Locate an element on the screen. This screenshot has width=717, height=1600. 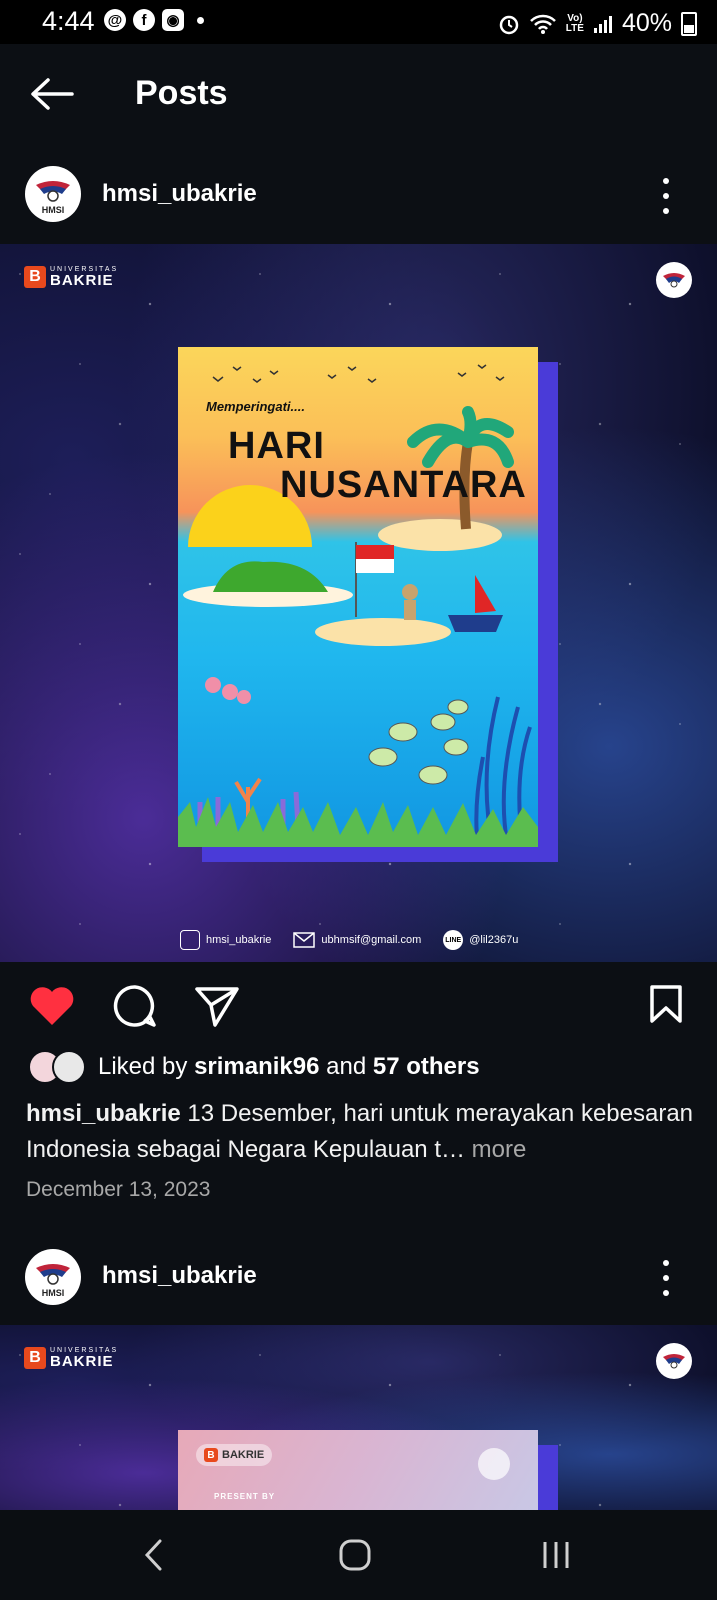
present-by-poster: B BAKRIE PRESENT BY is located at coordinates (358, 1470).